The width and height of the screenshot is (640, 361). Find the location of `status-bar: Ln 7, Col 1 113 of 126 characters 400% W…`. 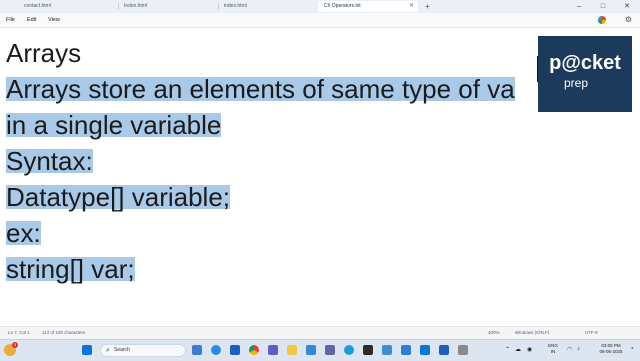

status-bar: Ln 7, Col 1 113 of 126 characters 400% W… is located at coordinates (320, 332).